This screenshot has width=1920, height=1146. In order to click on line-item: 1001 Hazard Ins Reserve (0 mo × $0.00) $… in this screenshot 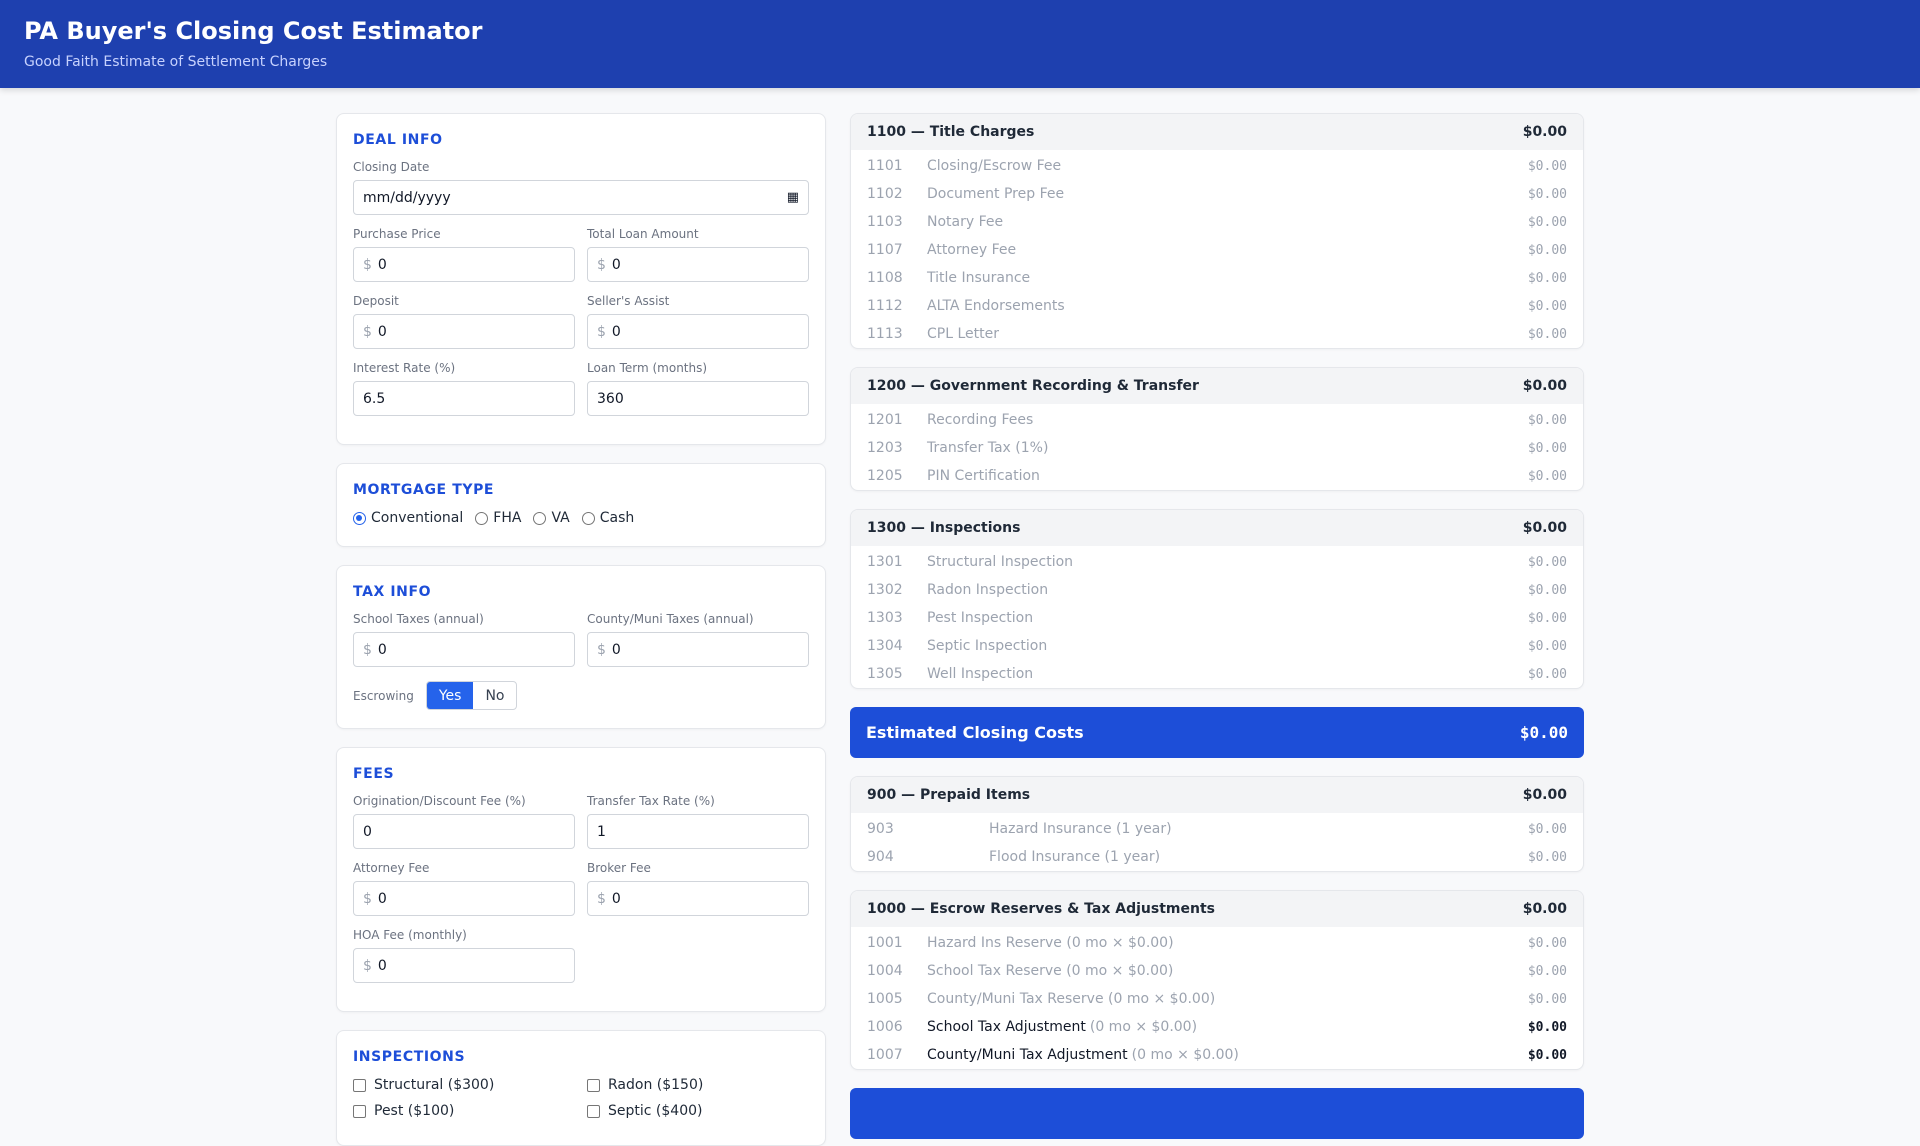, I will do `click(1217, 943)`.